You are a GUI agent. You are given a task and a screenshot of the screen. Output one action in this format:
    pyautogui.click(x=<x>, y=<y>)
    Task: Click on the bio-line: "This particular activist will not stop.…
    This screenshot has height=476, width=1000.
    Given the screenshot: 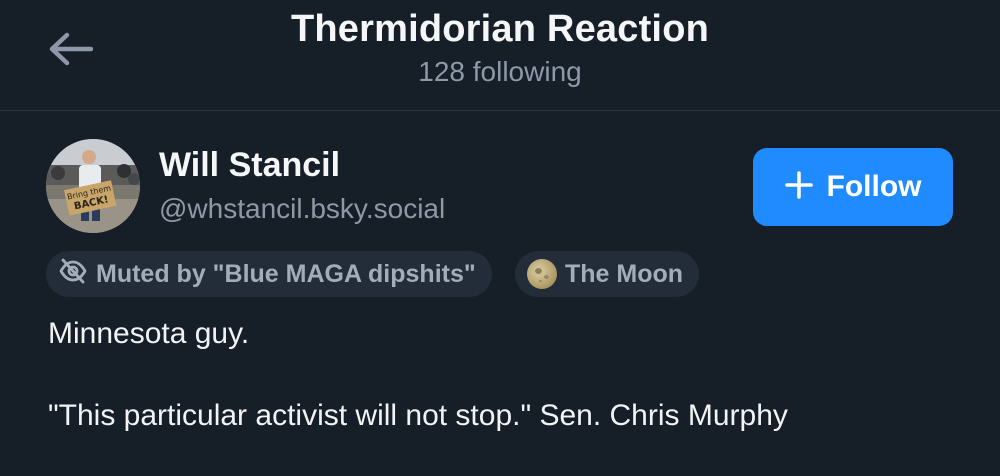 What is the action you would take?
    pyautogui.click(x=418, y=415)
    